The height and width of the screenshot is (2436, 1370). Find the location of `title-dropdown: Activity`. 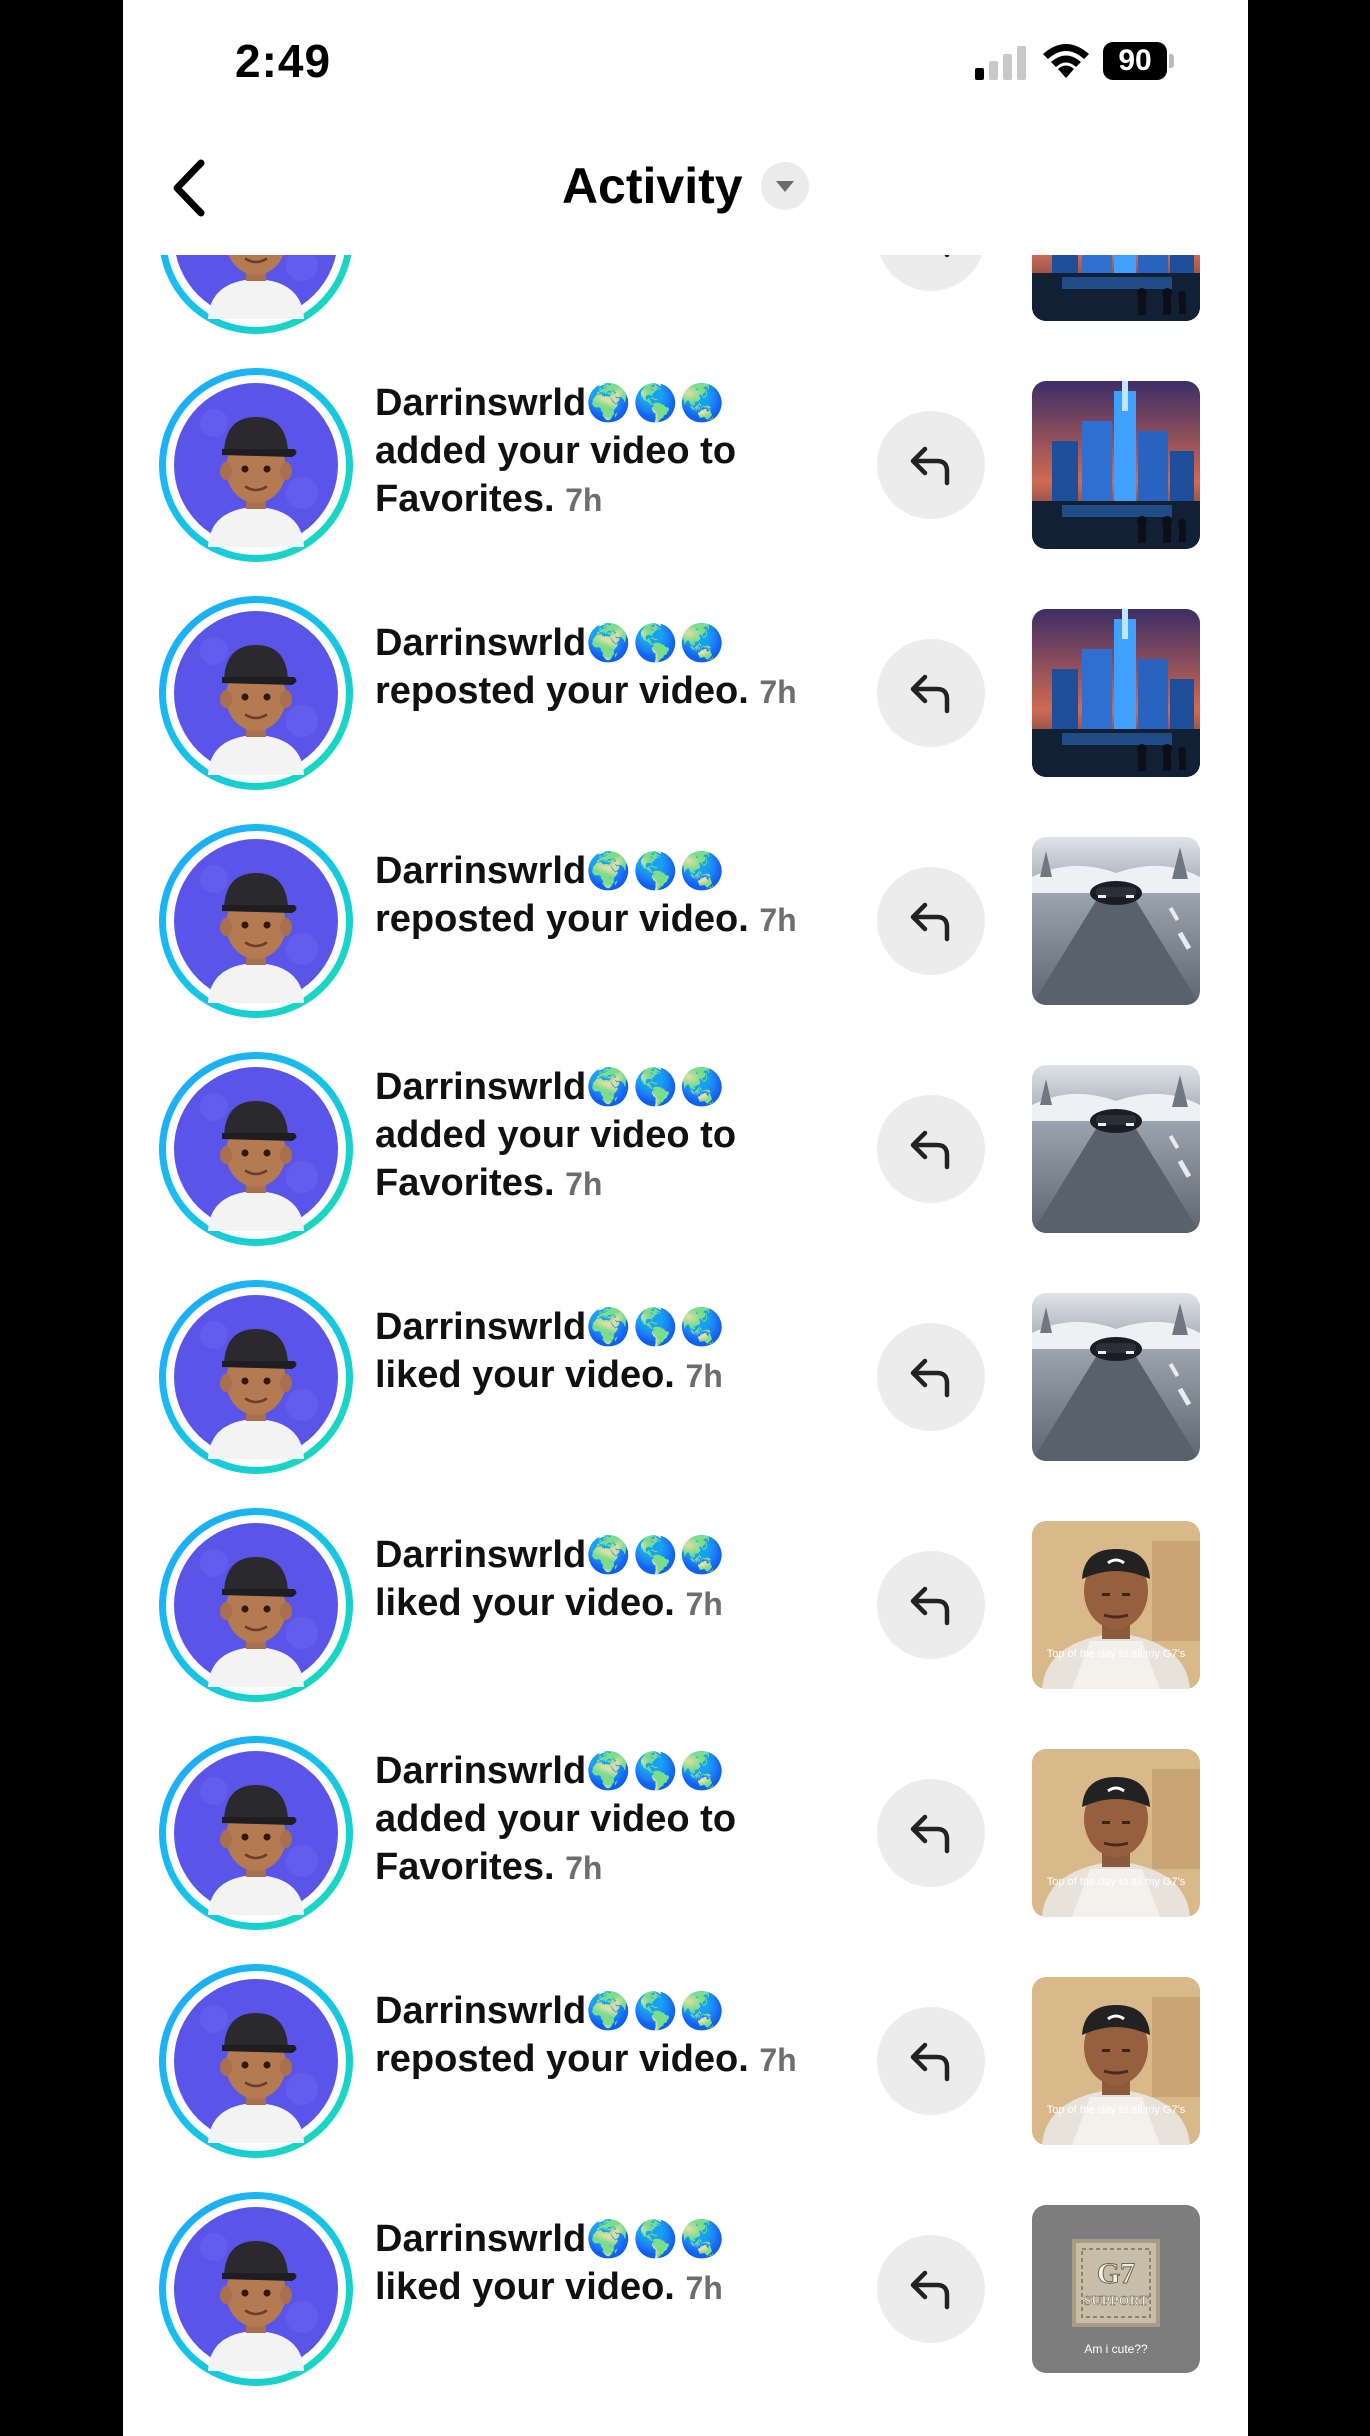

title-dropdown: Activity is located at coordinates (685, 186).